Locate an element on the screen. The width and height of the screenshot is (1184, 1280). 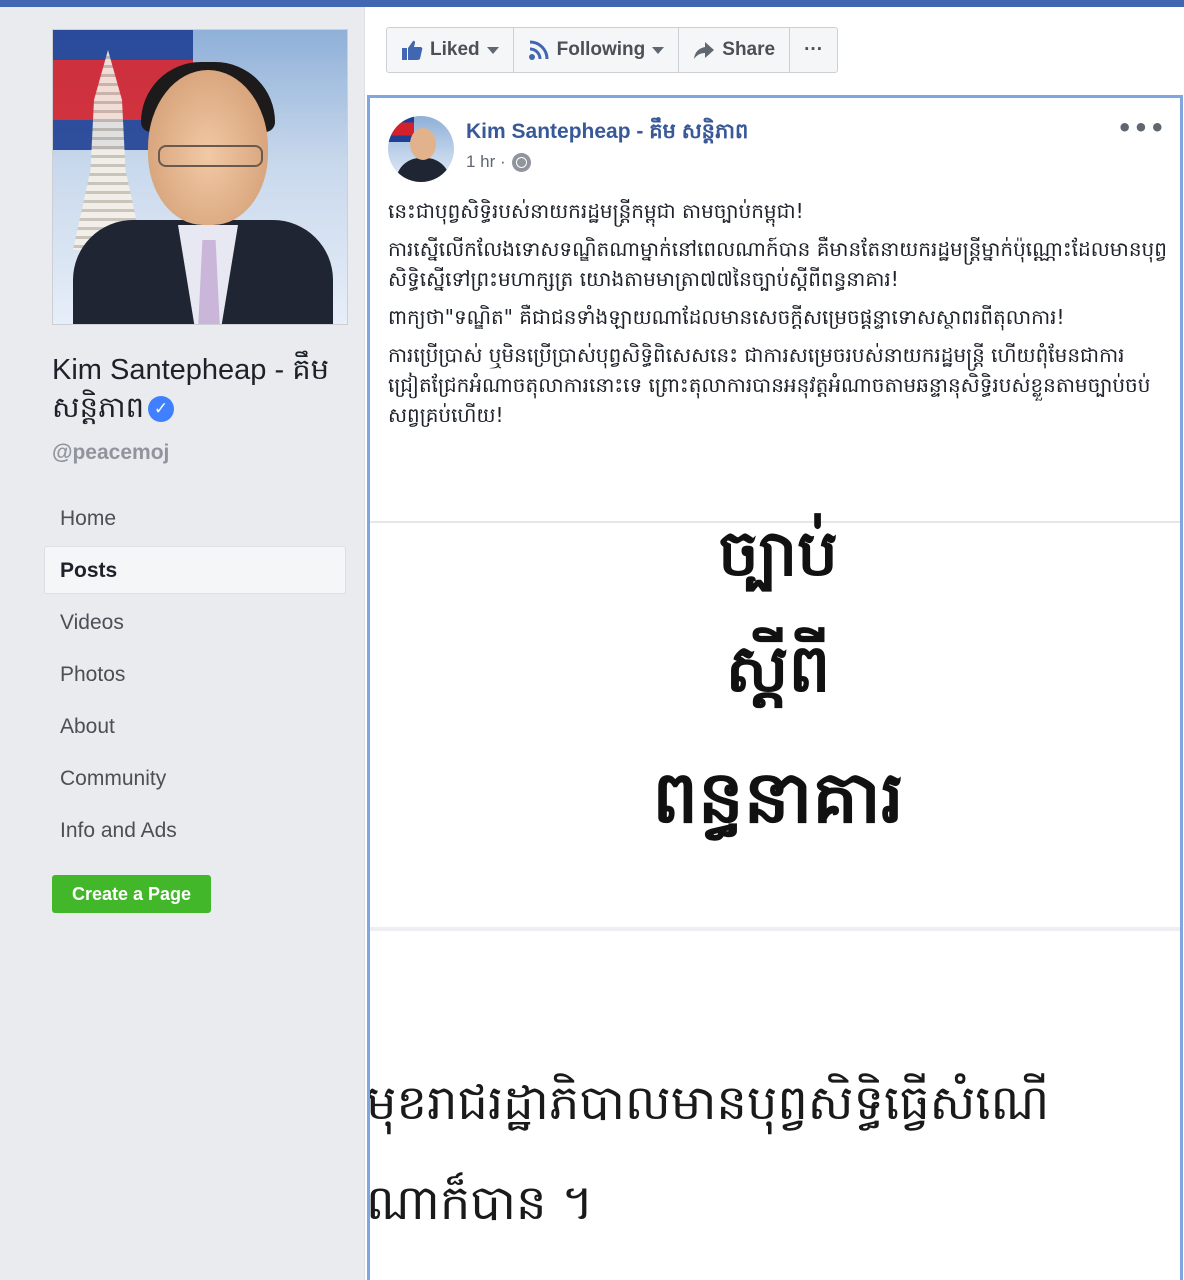
following-button: Following is located at coordinates (597, 50).